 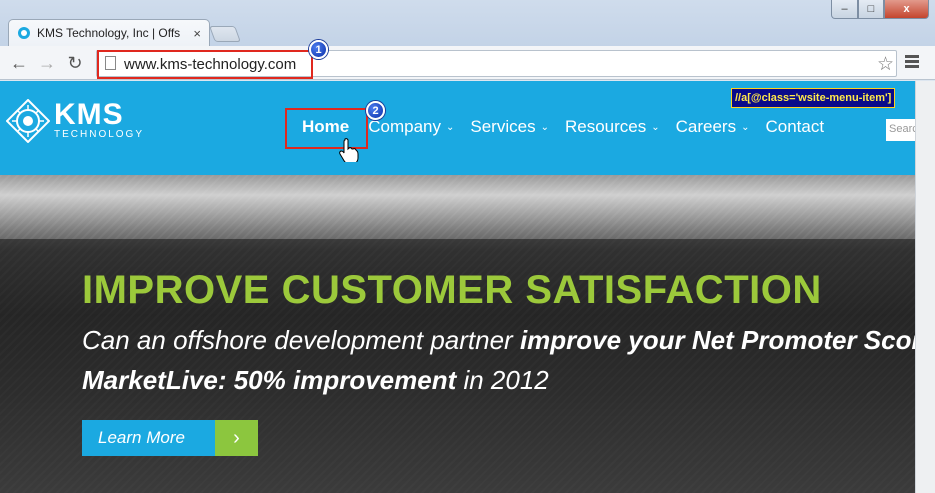 What do you see at coordinates (273, 380) in the screenshot?
I see `hero-subline-2-bold: MarketLive: 50% improvement` at bounding box center [273, 380].